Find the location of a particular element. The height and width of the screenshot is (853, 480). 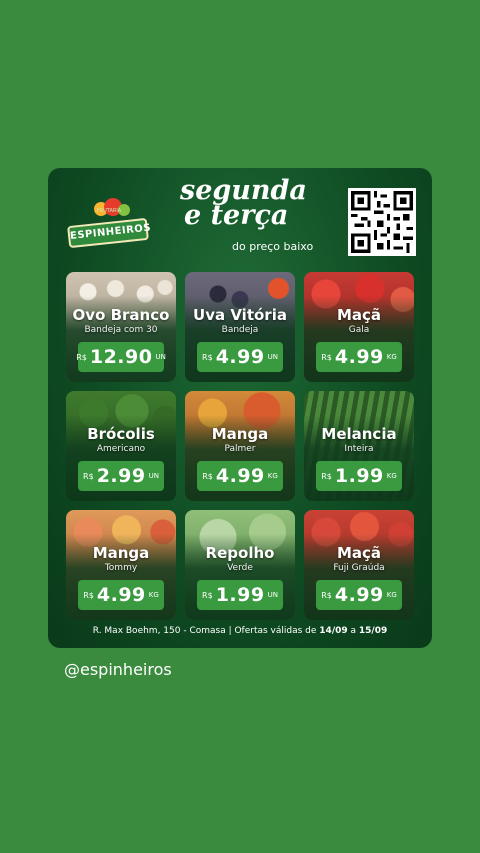

product-name: Melancia is located at coordinates (359, 434).